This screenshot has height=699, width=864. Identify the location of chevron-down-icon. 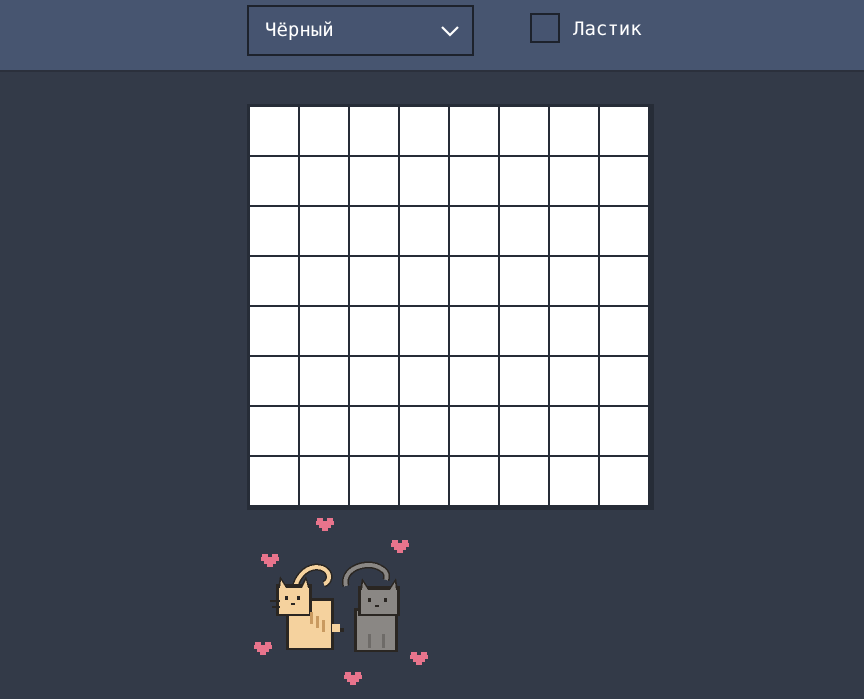
(450, 31).